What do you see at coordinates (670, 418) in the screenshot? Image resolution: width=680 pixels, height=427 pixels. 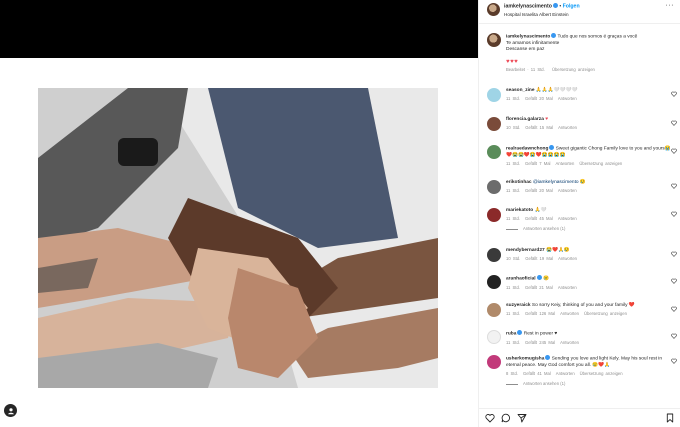 I see `save-button` at bounding box center [670, 418].